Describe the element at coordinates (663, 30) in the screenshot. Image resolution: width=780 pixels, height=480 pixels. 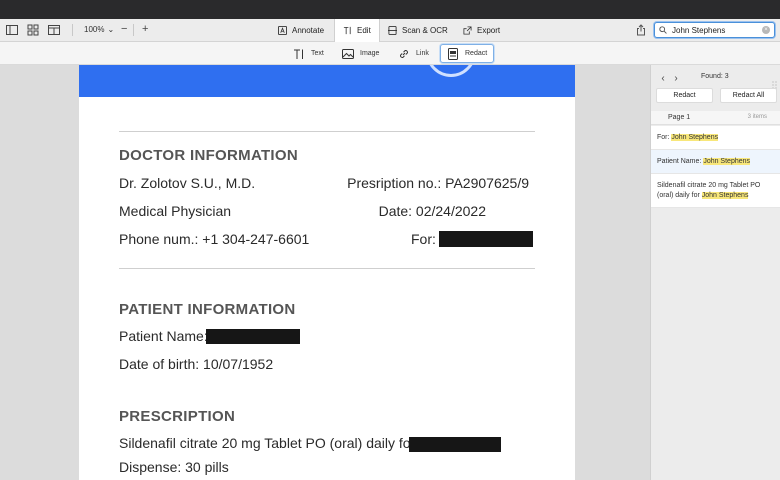
I see `search-icon` at that location.